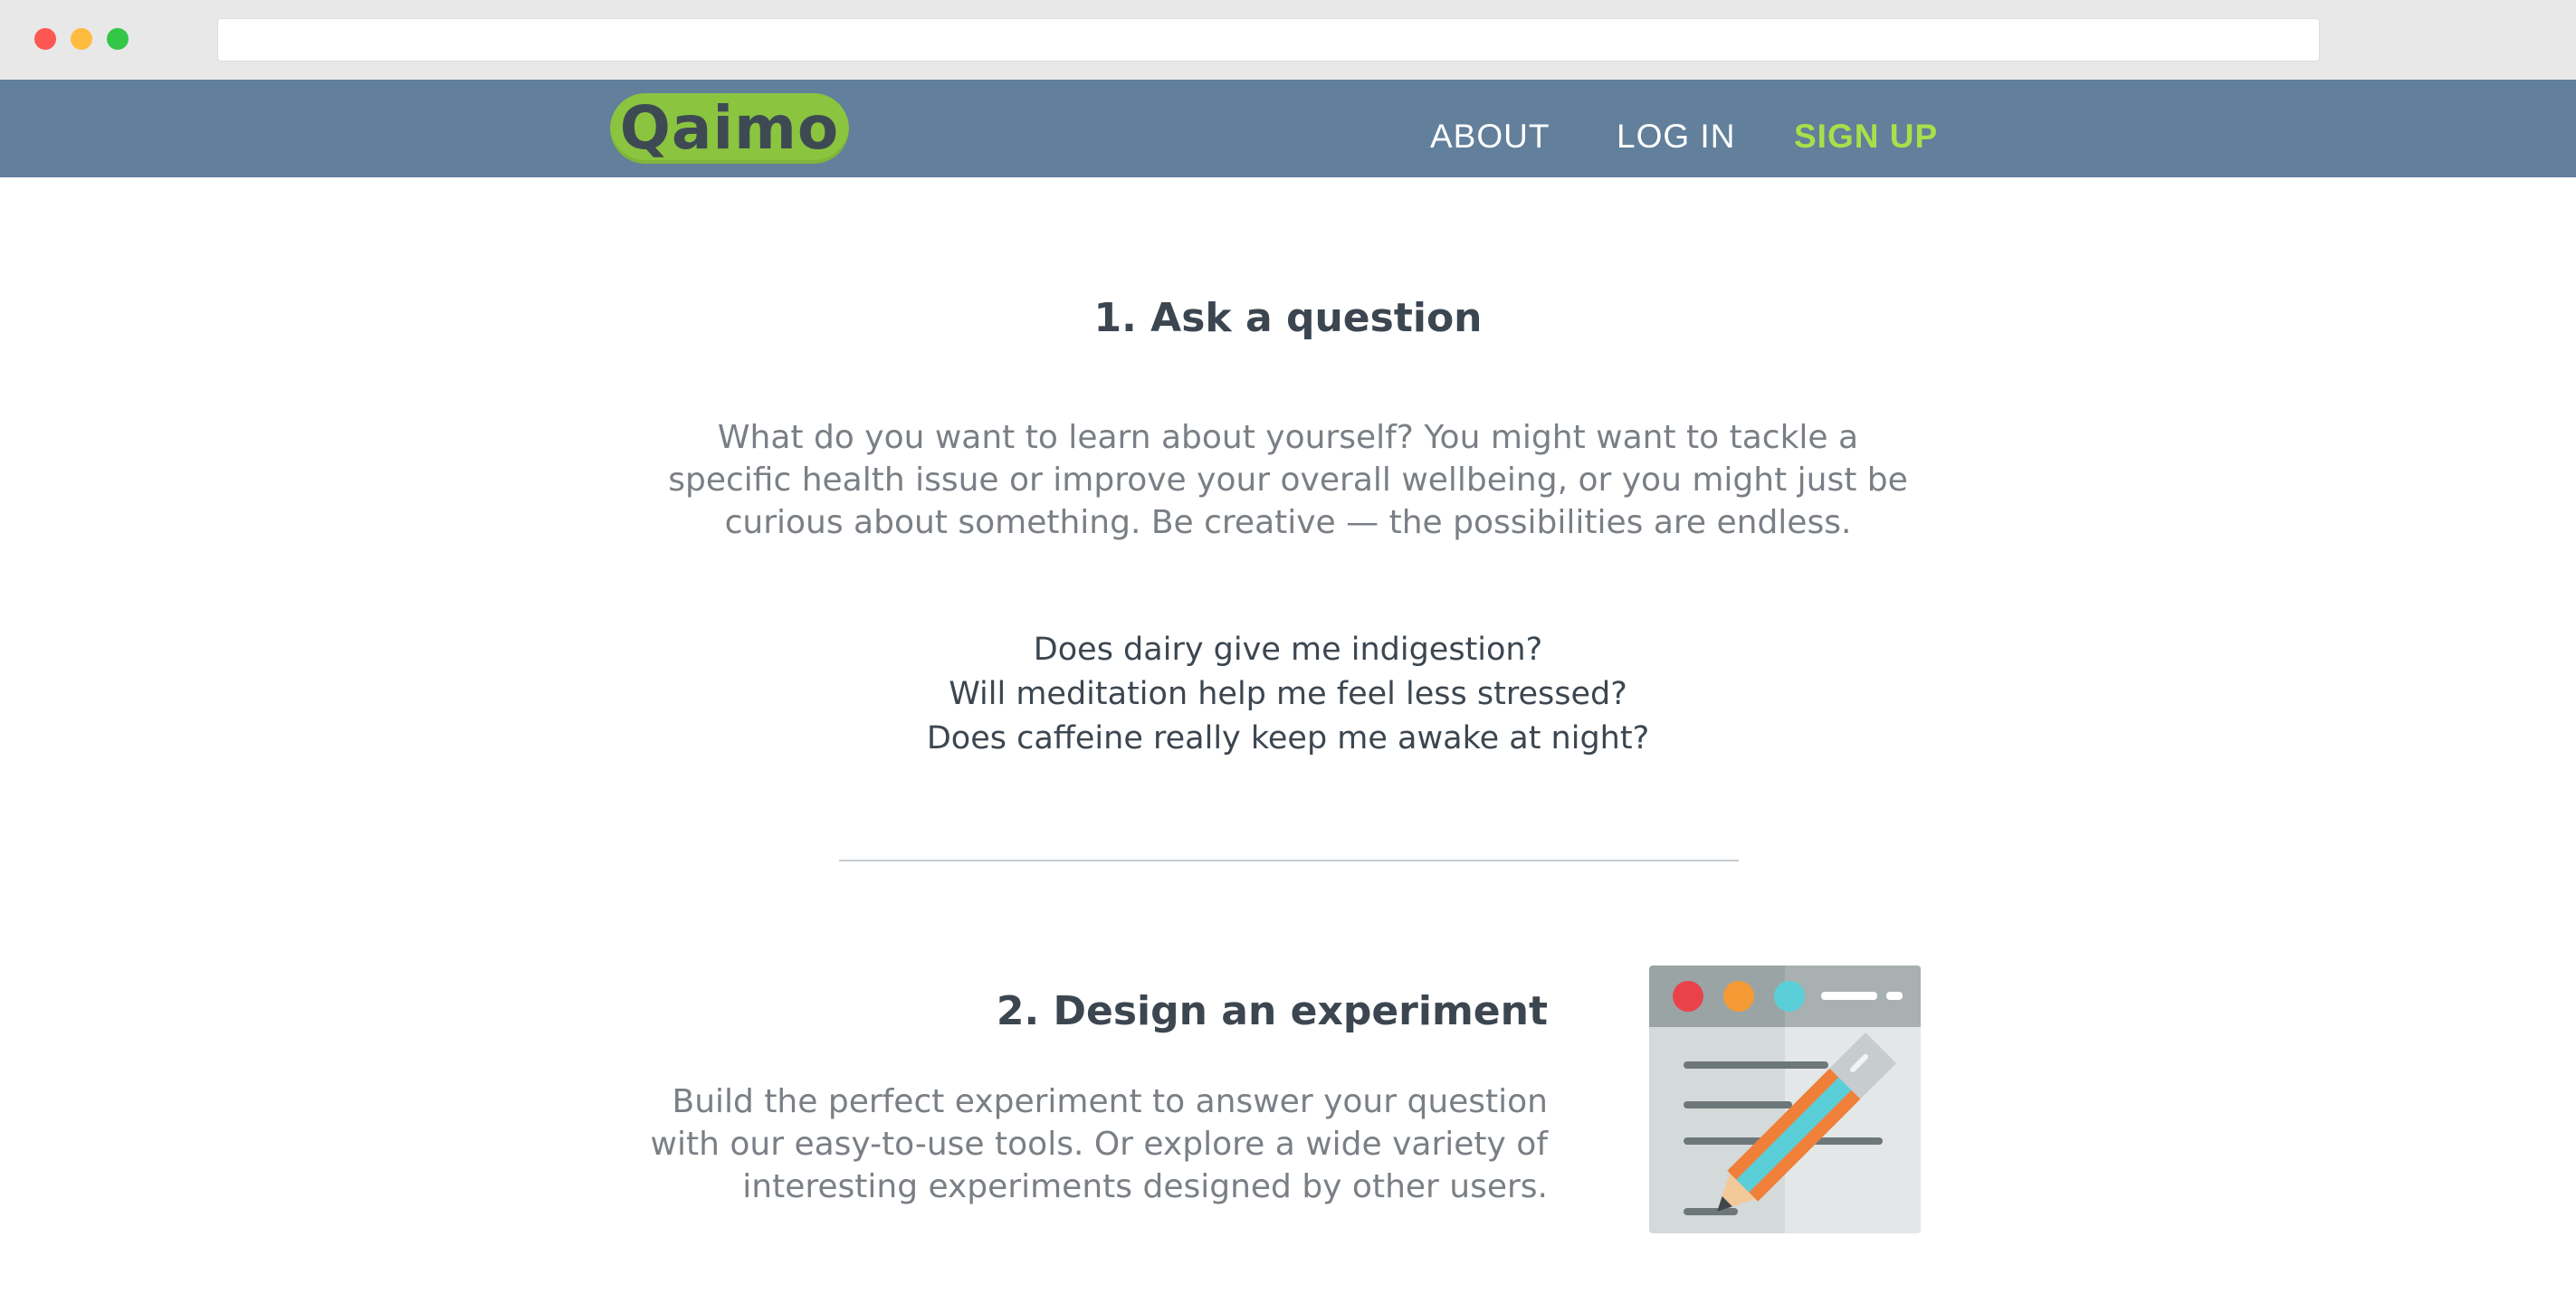  What do you see at coordinates (1490, 137) in the screenshot?
I see `nav-about-link: ABOUT` at bounding box center [1490, 137].